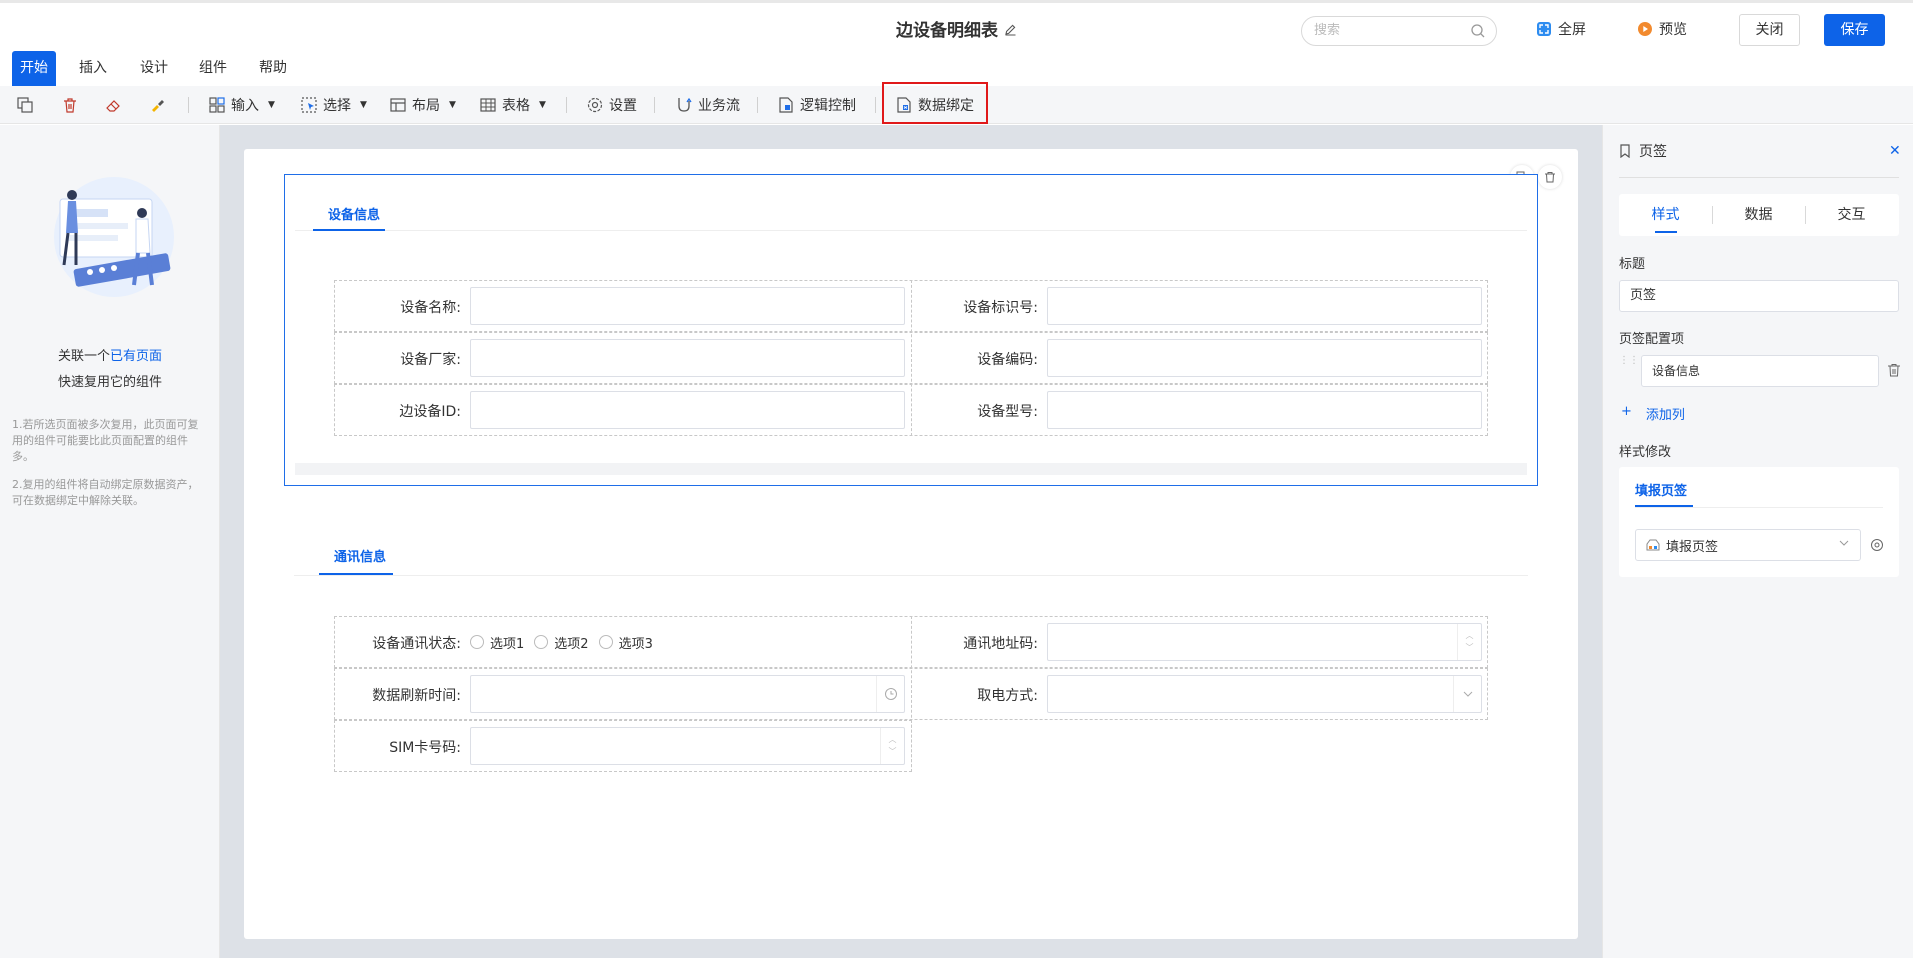  I want to click on title-field-label: 标题, so click(1632, 264).